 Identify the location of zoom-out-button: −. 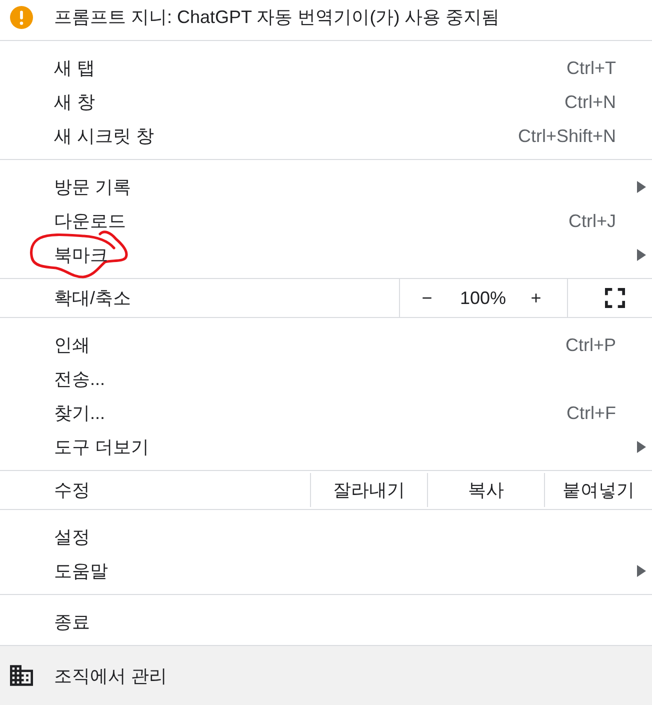
(427, 298).